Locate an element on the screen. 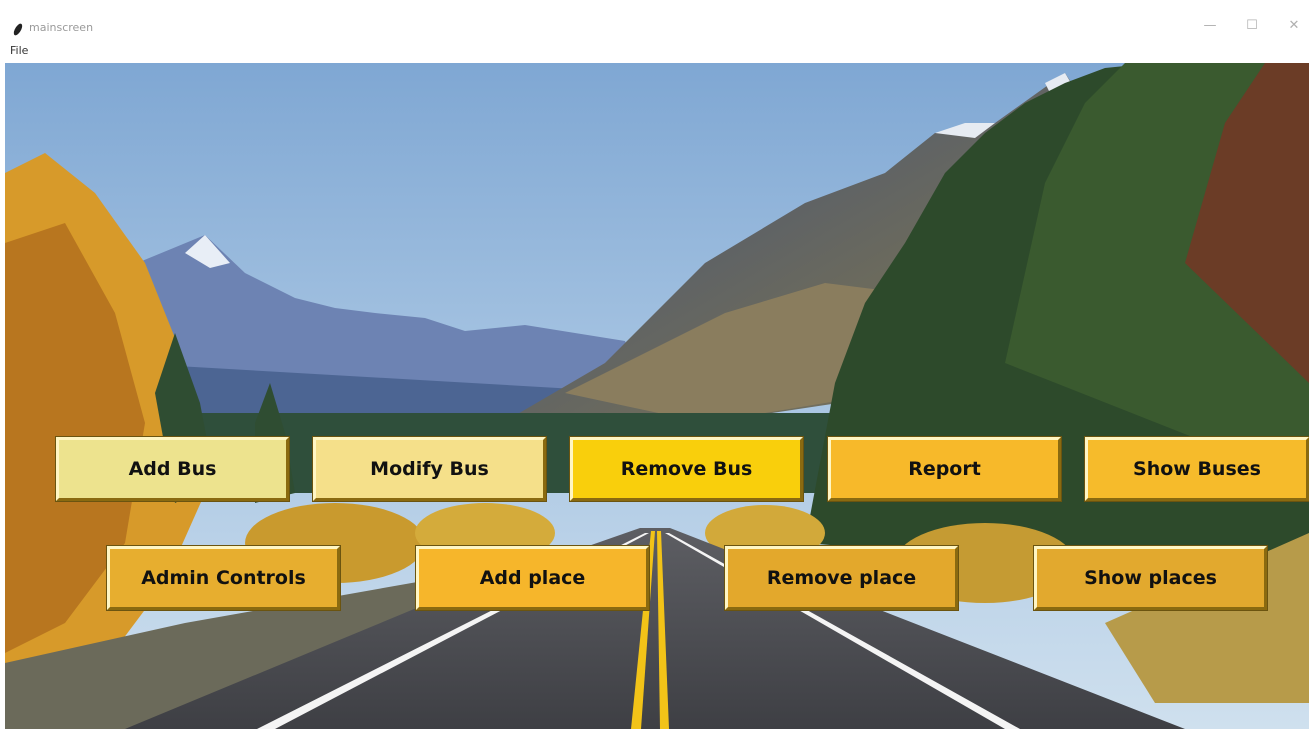 Image resolution: width=1309 pixels, height=729 pixels. report-button: Report is located at coordinates (944, 469).